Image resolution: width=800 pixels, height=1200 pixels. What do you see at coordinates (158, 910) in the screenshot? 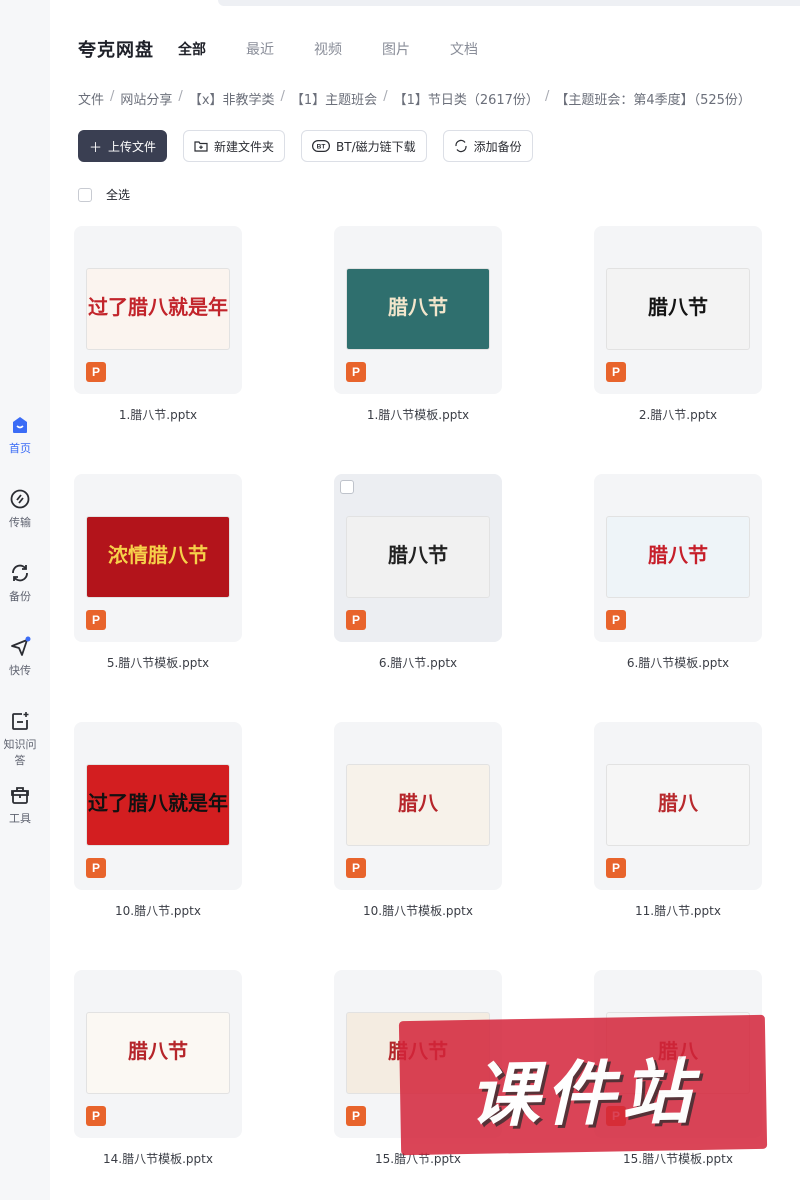
I see `file-name: 10.腊八节.pptx` at bounding box center [158, 910].